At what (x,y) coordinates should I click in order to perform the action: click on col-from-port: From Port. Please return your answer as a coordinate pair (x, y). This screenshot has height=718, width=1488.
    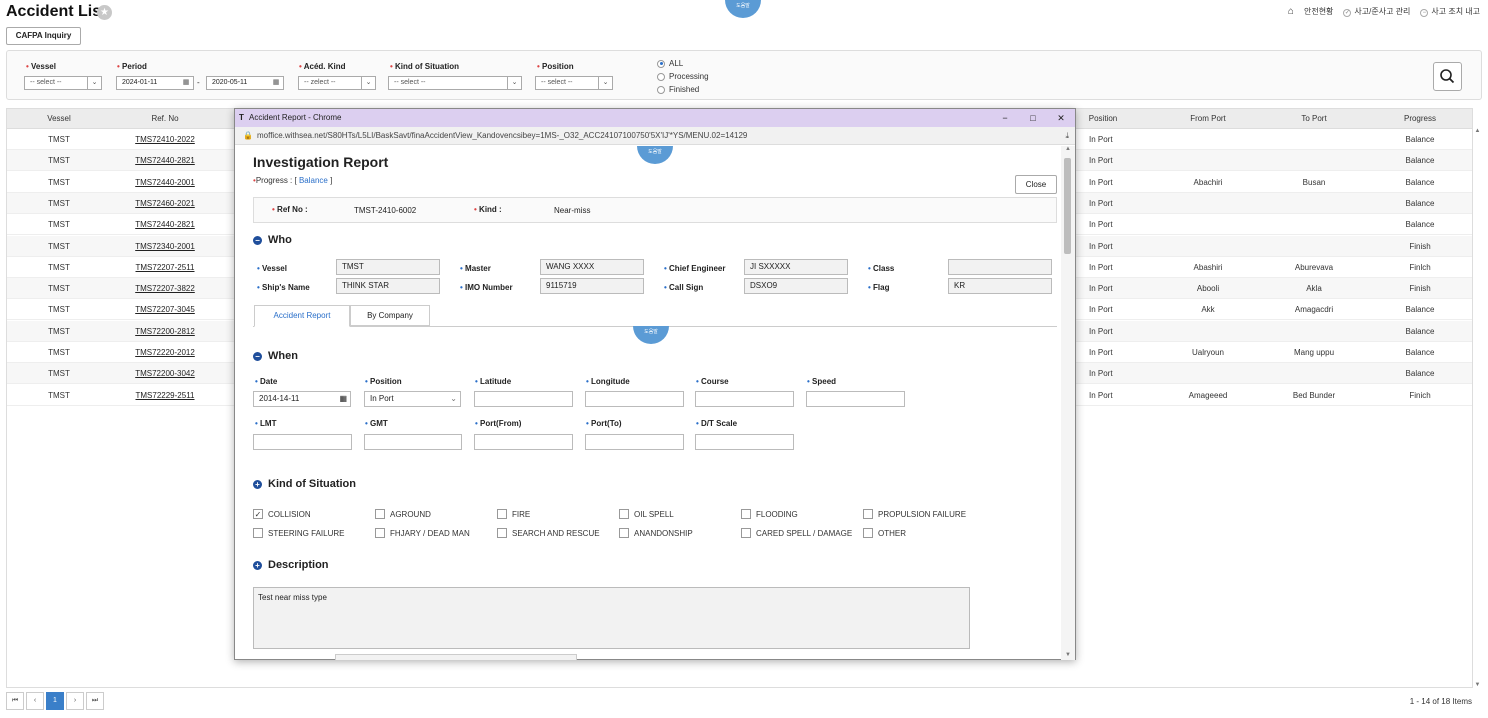
    Looking at the image, I should click on (1208, 119).